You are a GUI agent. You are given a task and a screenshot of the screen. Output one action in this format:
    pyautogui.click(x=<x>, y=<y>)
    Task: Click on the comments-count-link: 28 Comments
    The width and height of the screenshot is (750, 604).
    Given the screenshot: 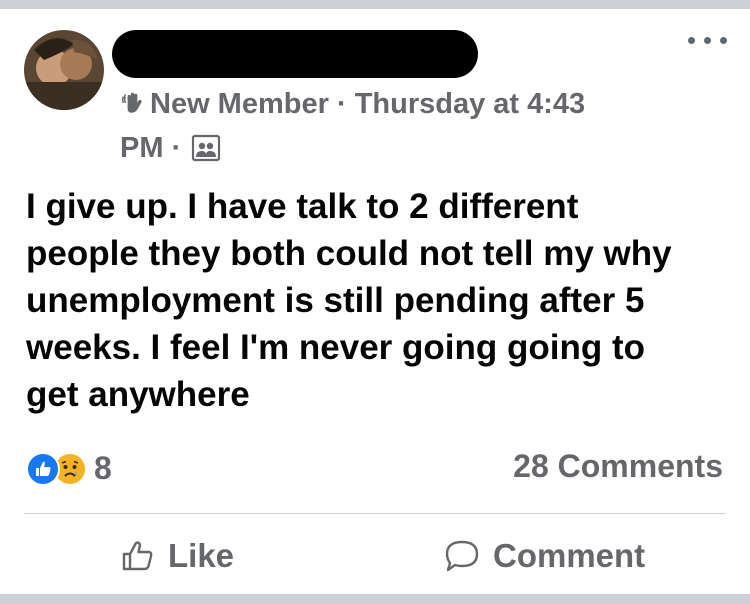 What is the action you would take?
    pyautogui.click(x=618, y=466)
    